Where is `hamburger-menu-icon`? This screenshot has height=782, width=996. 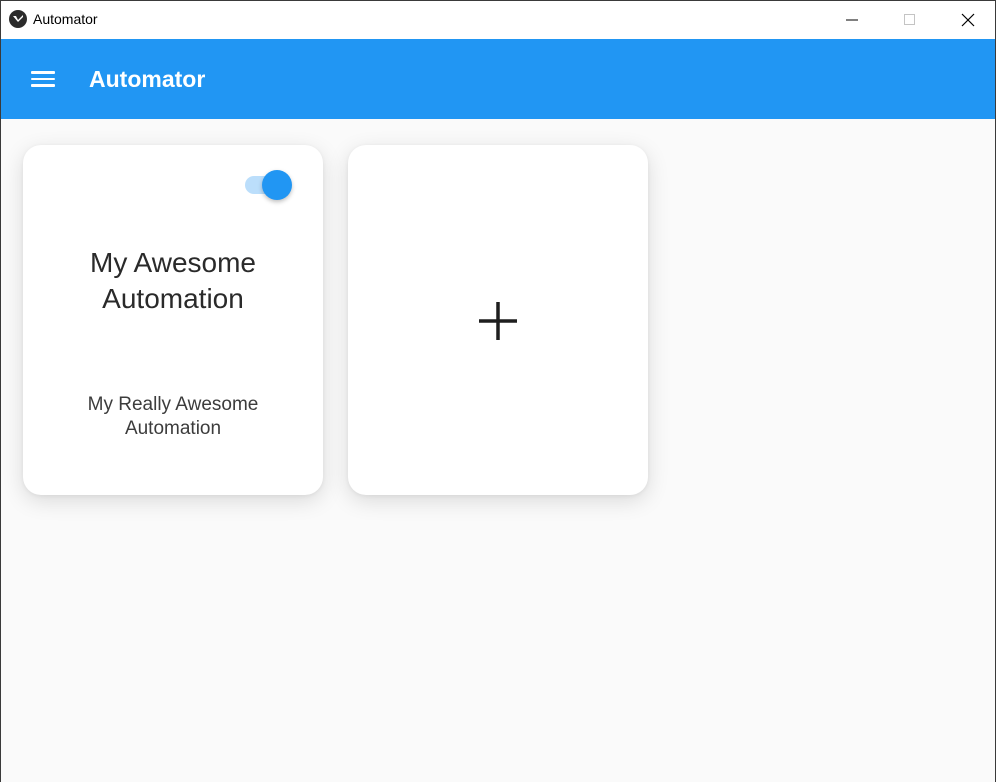 hamburger-menu-icon is located at coordinates (43, 79).